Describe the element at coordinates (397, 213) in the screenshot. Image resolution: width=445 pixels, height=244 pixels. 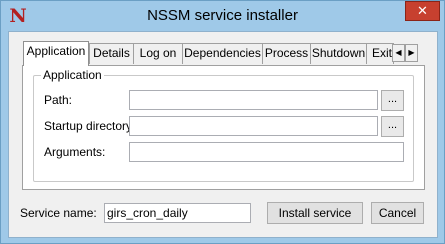
I see `cancel-button: Cancel` at that location.